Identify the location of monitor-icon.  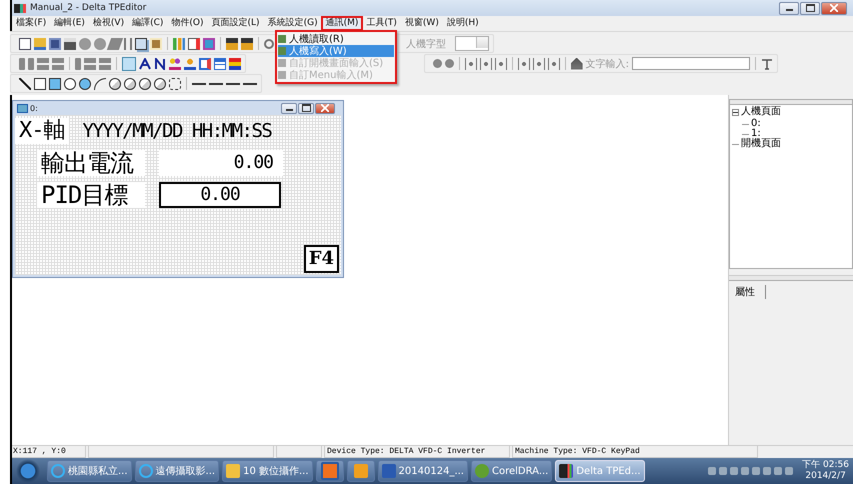
(22, 108).